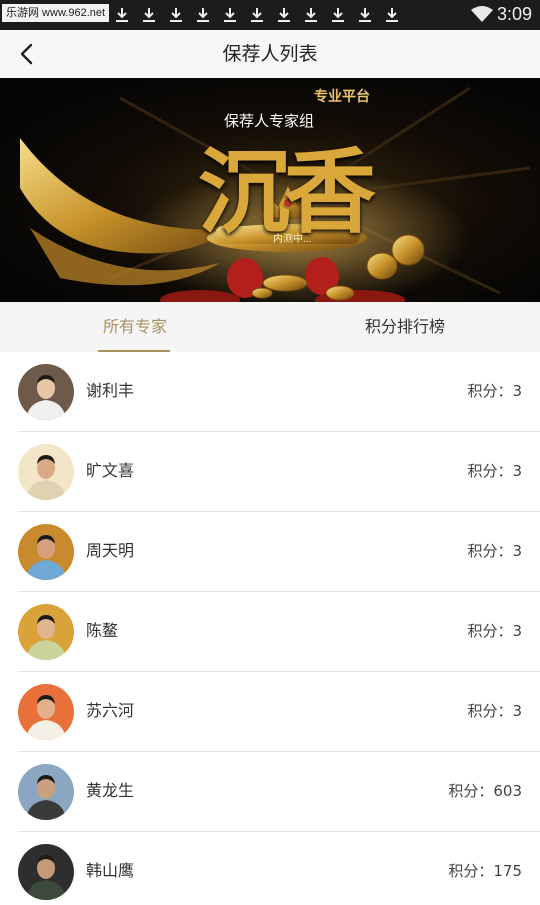 The image size is (540, 905). What do you see at coordinates (110, 870) in the screenshot?
I see `expert-name: 韩山鹰` at bounding box center [110, 870].